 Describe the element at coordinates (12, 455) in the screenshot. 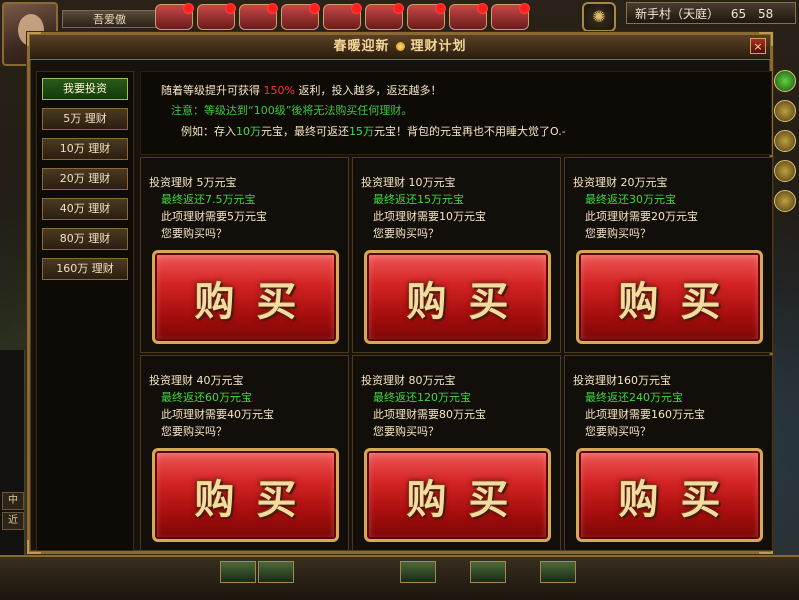

I see `chat-panel: 中 近` at that location.